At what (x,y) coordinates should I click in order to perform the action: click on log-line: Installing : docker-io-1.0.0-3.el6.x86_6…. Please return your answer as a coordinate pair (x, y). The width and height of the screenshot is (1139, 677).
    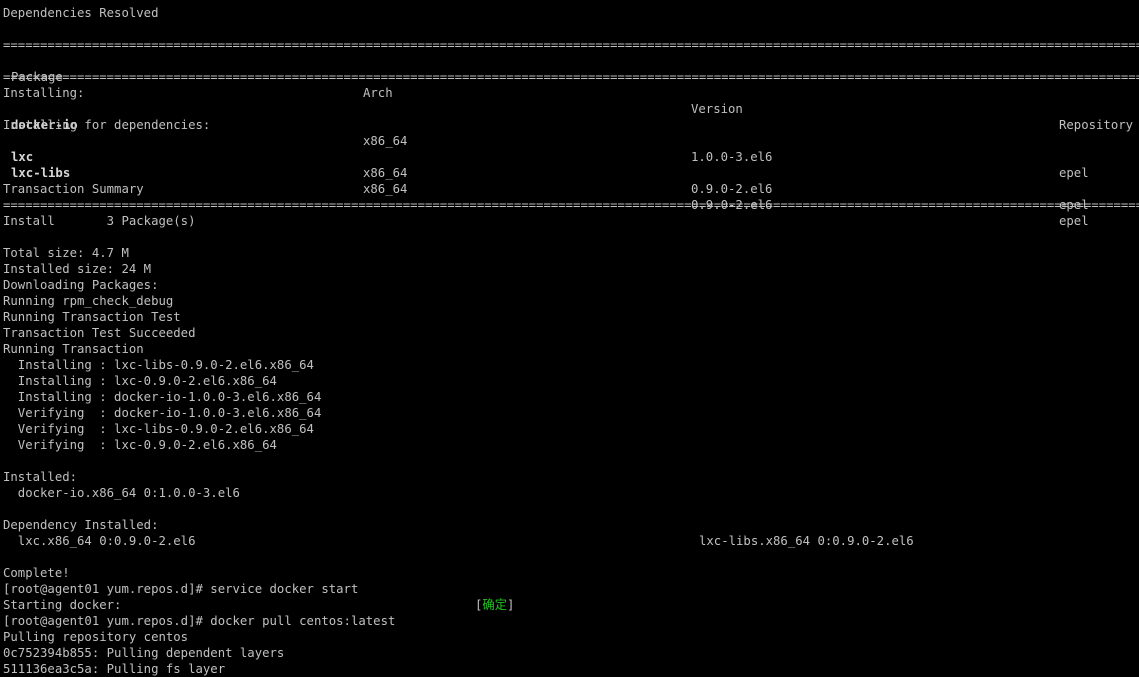
    Looking at the image, I should click on (162, 397).